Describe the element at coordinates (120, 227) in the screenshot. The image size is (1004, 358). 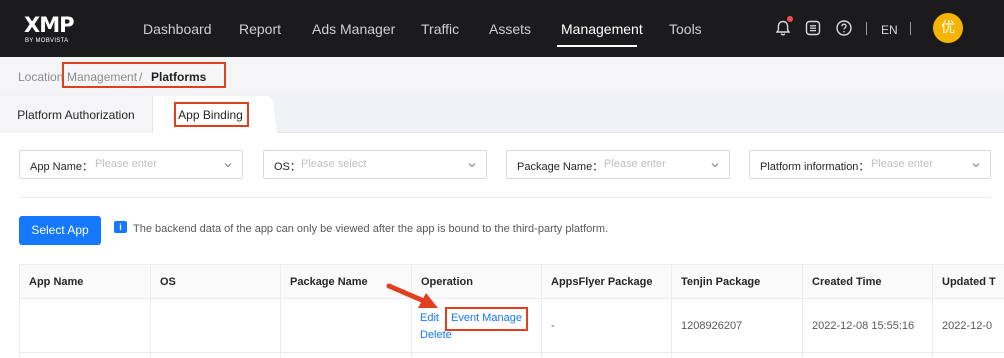
I see `info-icon: i` at that location.